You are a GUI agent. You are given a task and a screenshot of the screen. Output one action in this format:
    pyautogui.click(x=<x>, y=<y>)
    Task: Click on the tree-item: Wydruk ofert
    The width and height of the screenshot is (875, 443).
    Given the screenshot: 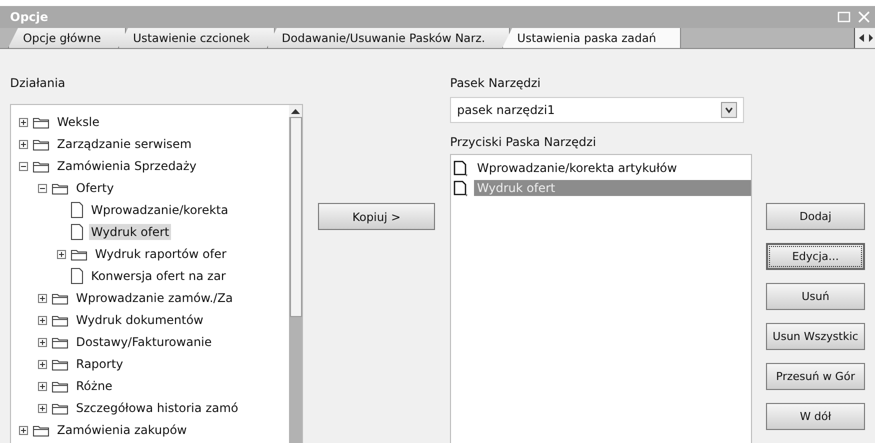 What is the action you would take?
    pyautogui.click(x=130, y=232)
    